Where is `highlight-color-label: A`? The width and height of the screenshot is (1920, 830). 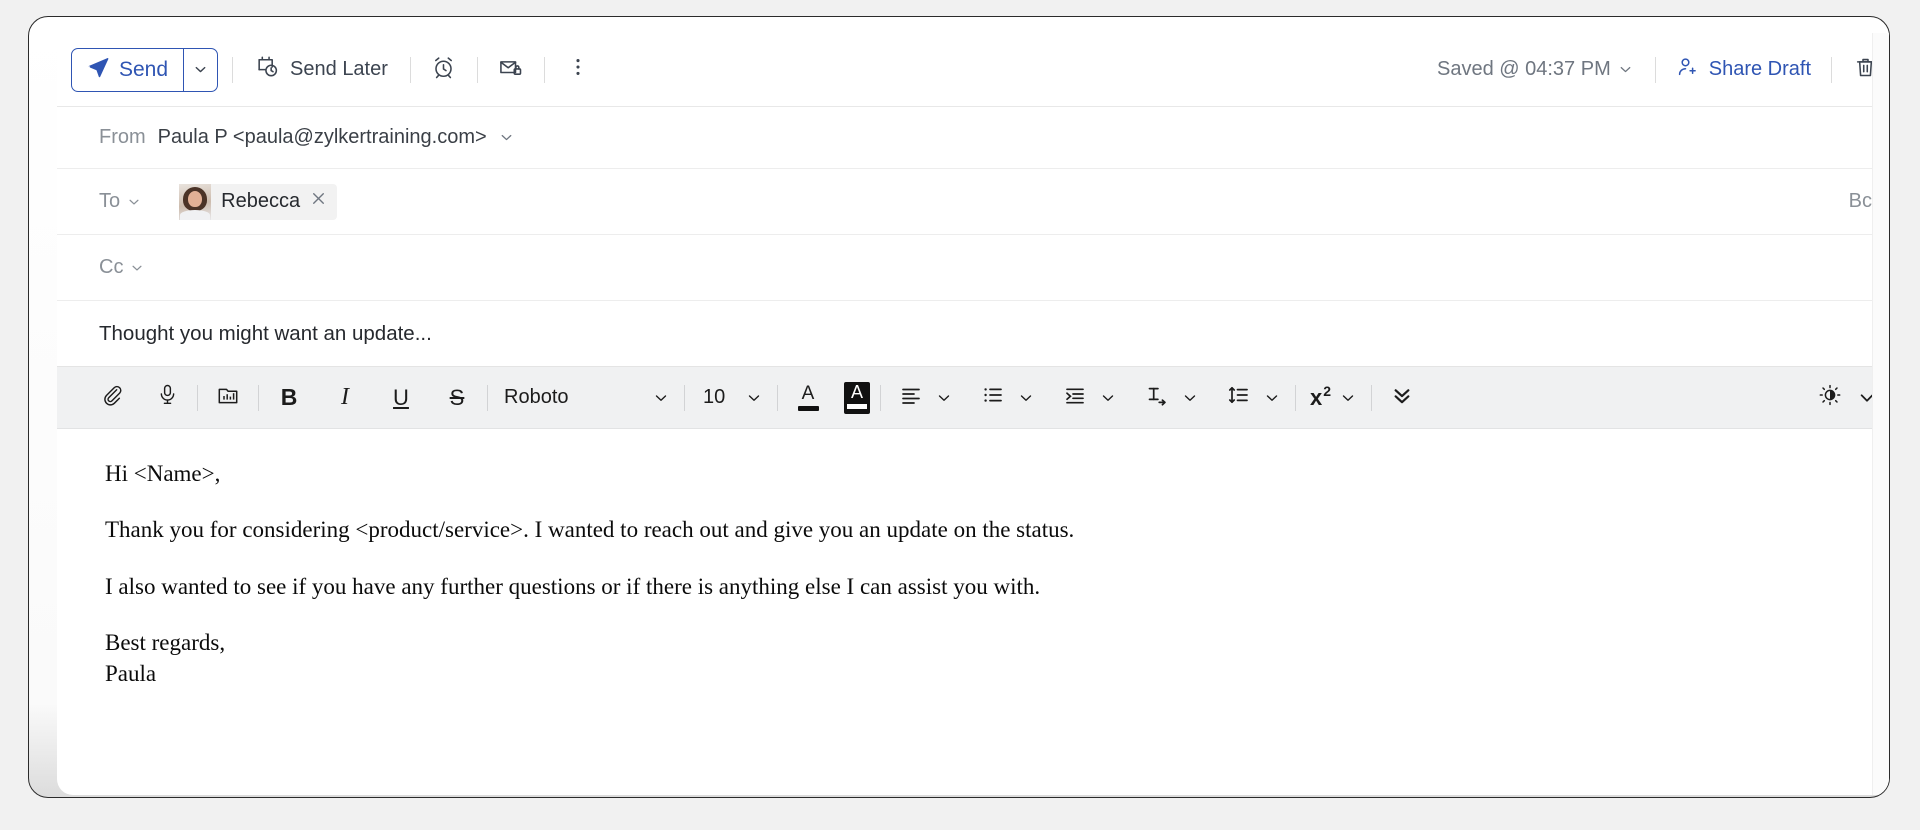 highlight-color-label: A is located at coordinates (856, 391).